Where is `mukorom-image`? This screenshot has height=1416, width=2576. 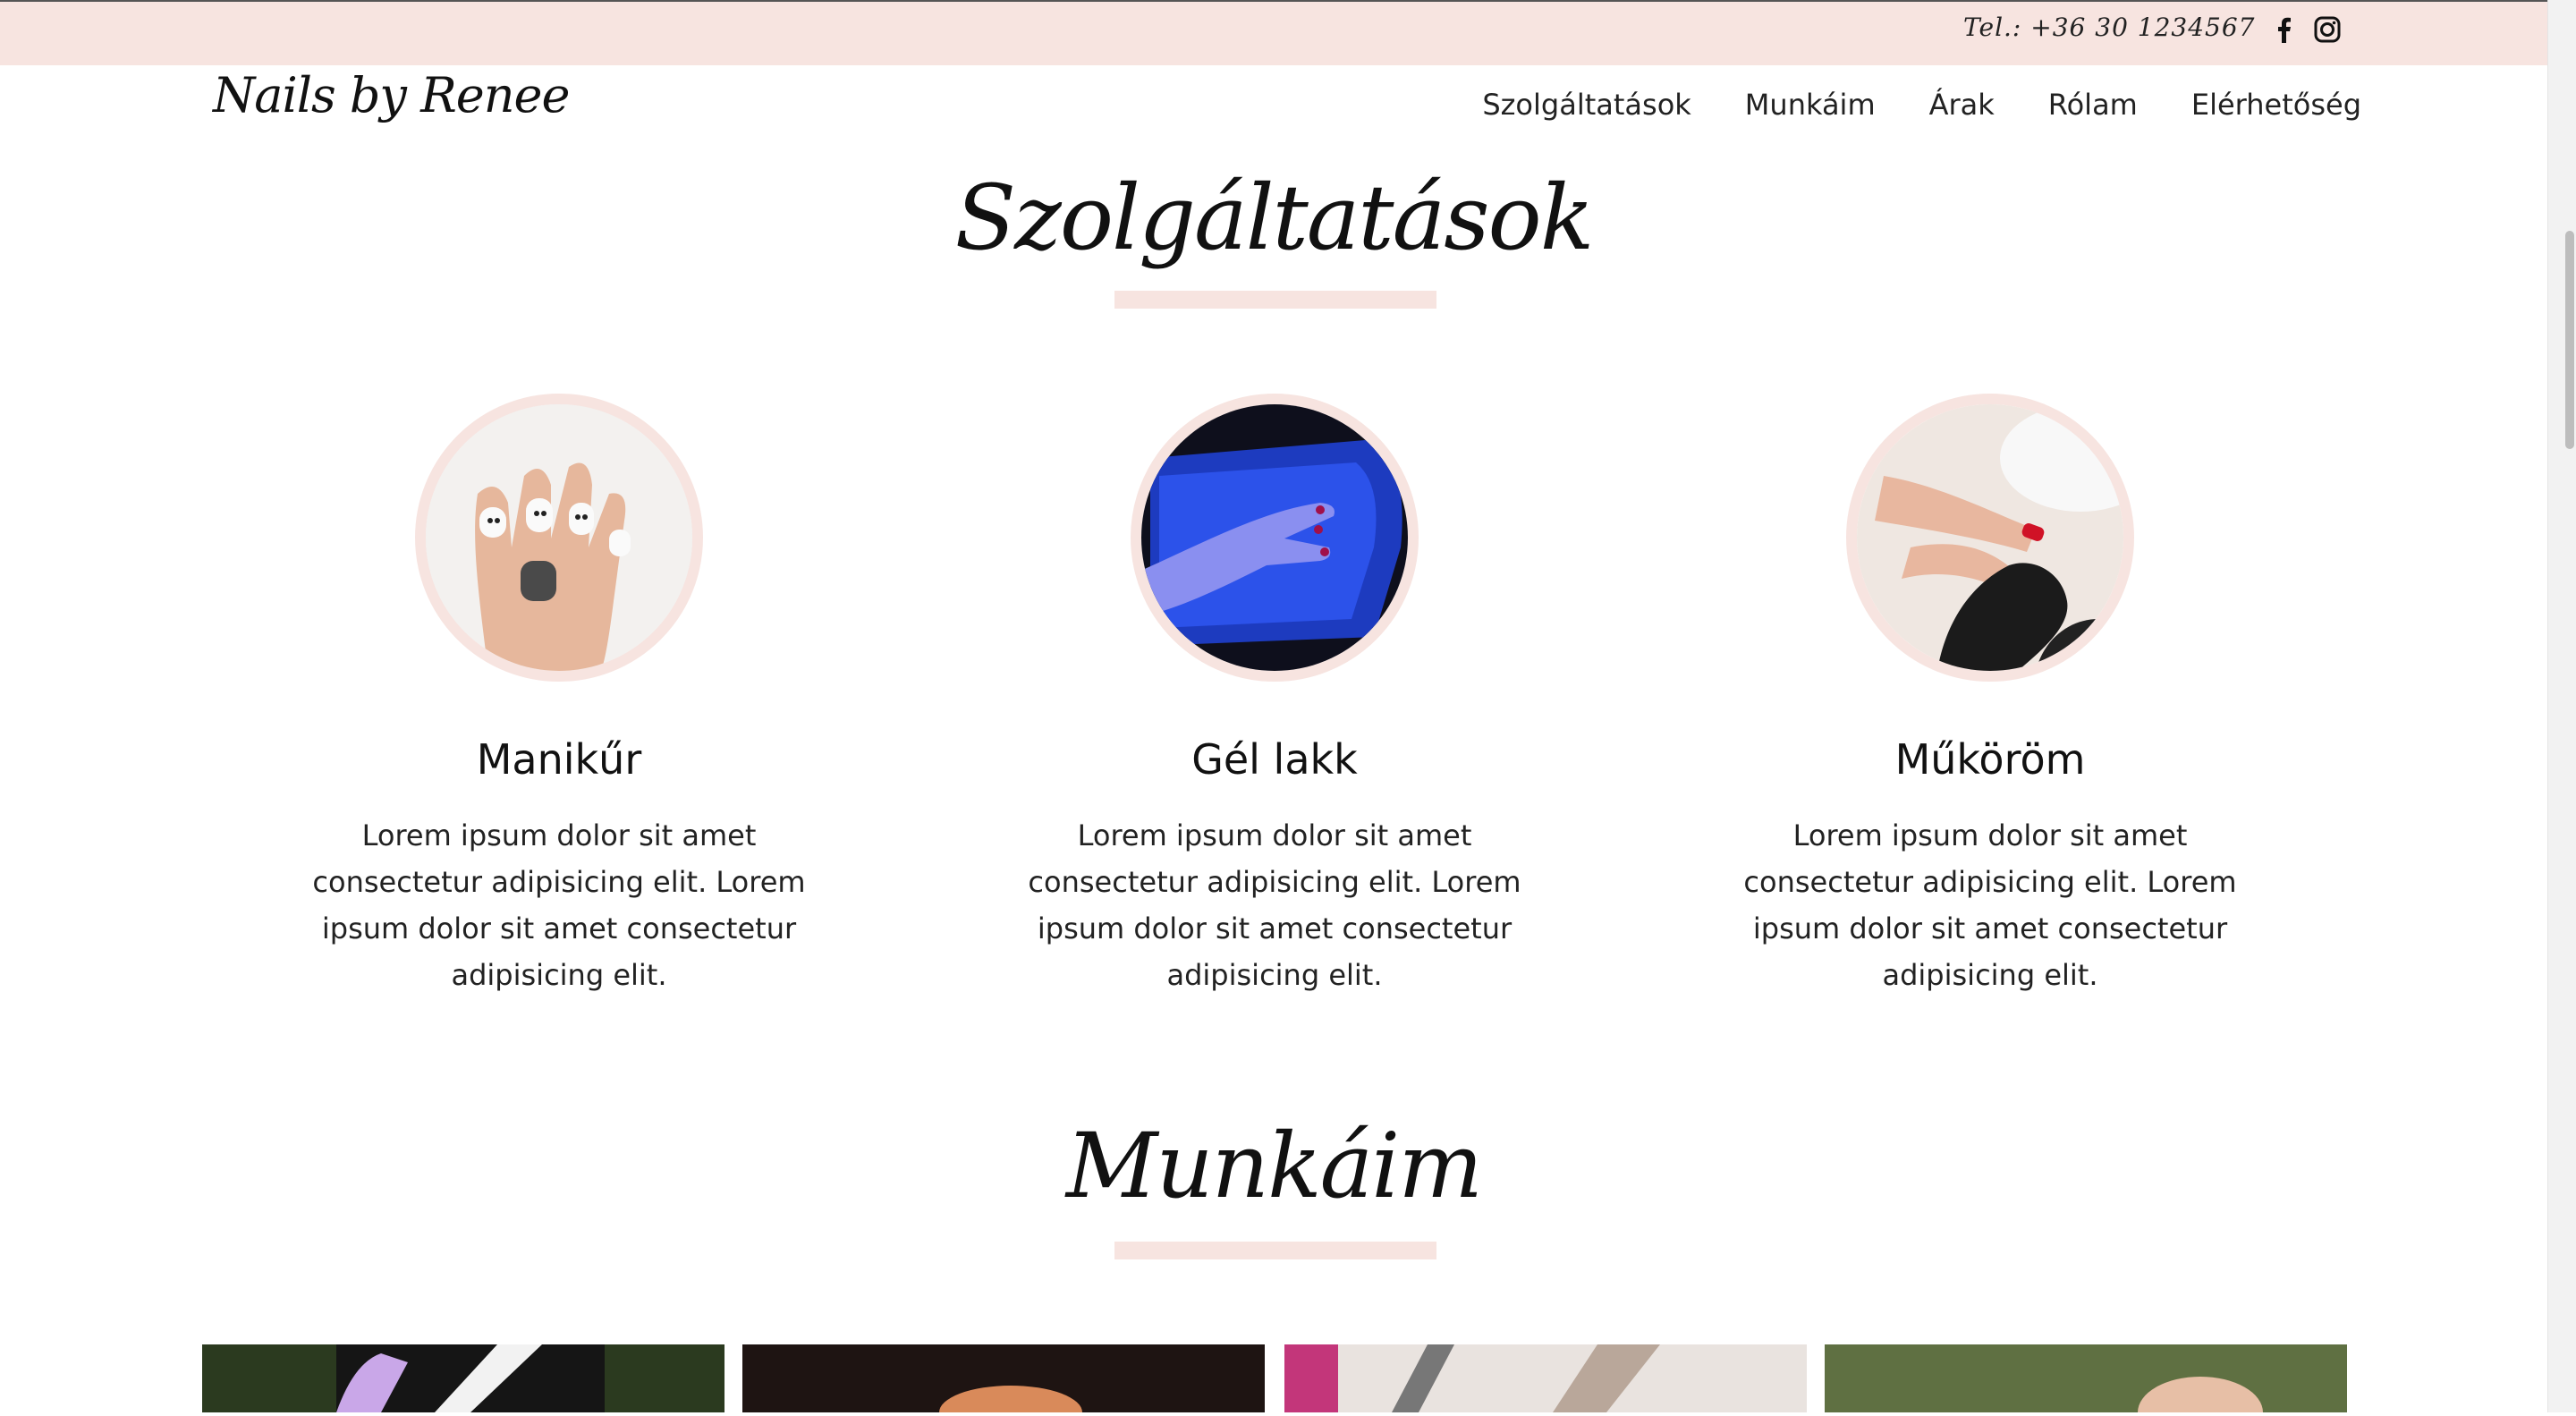 mukorom-image is located at coordinates (1990, 538).